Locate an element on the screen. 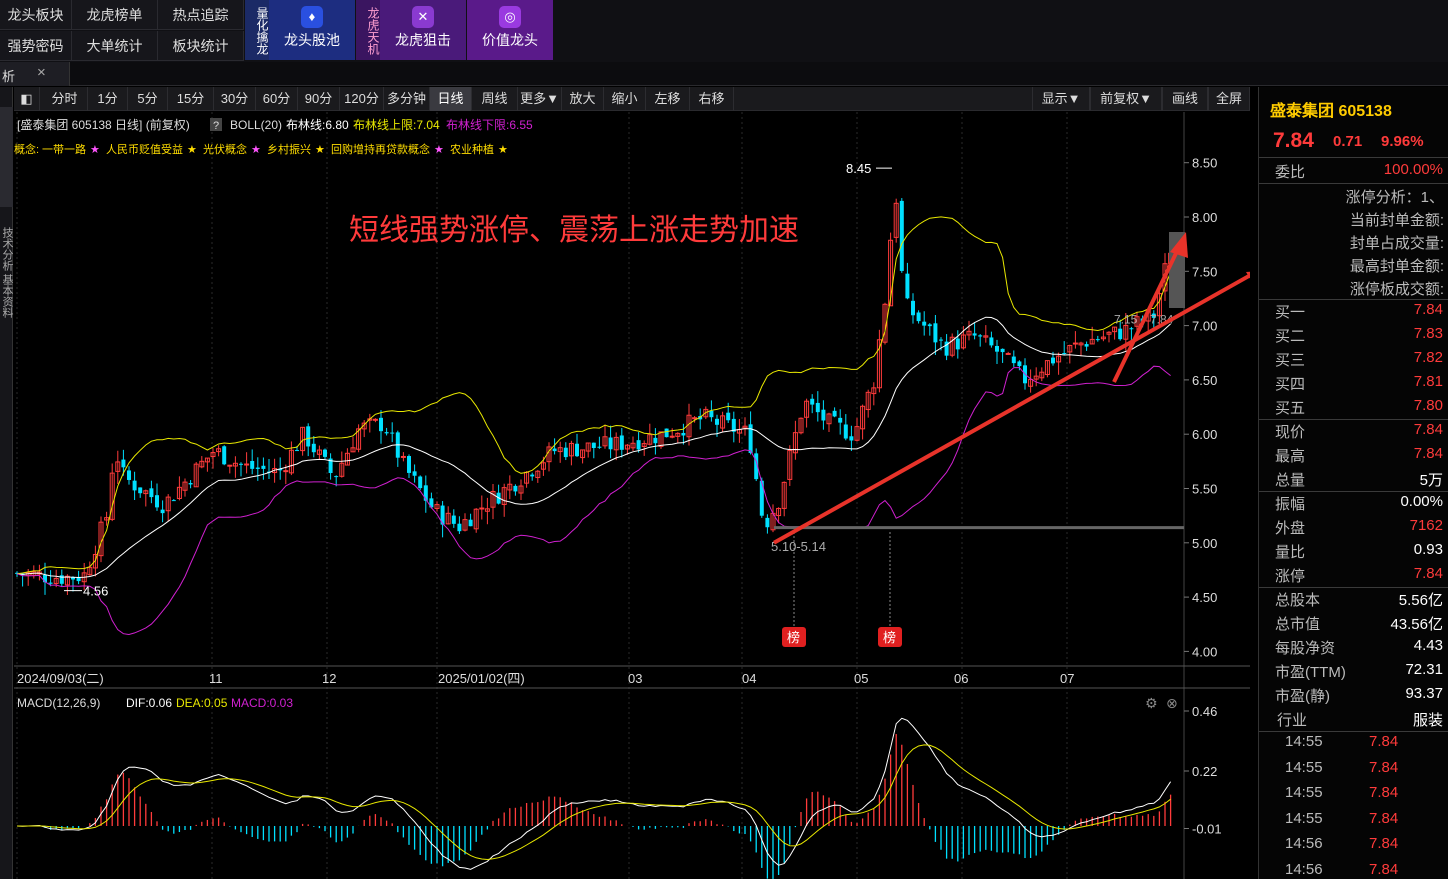  period-button-9: 日线 is located at coordinates (451, 99).